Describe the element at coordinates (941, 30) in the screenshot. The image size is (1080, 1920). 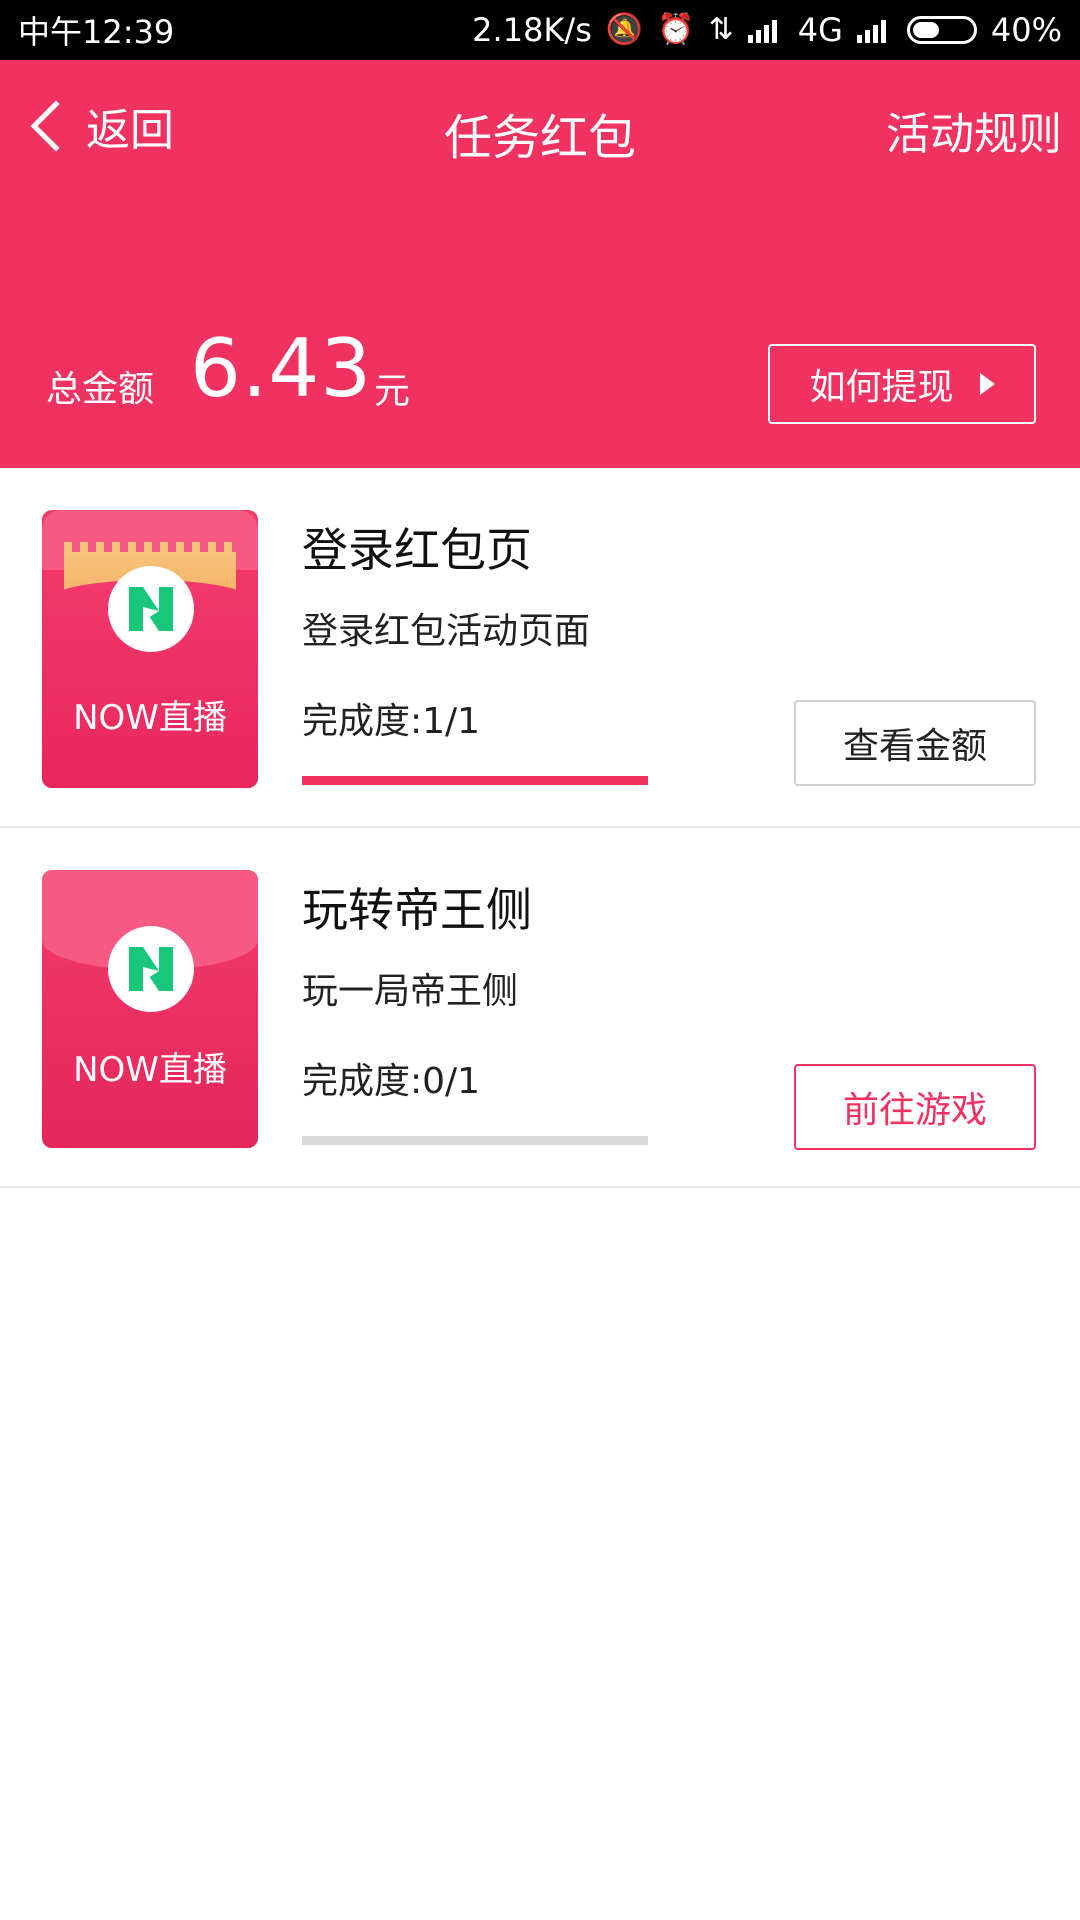
I see `battery-icon` at that location.